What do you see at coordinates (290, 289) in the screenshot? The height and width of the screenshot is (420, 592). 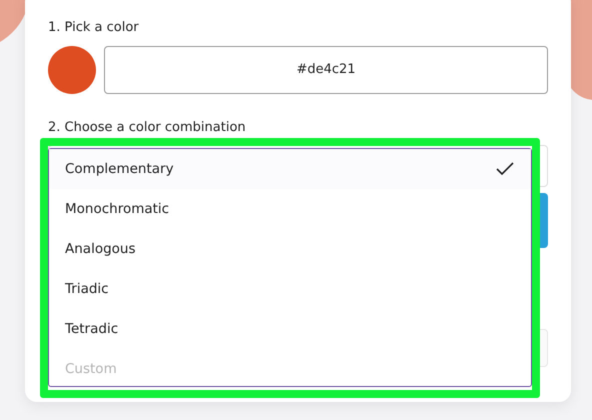 I see `dropdown-option: Triadic` at bounding box center [290, 289].